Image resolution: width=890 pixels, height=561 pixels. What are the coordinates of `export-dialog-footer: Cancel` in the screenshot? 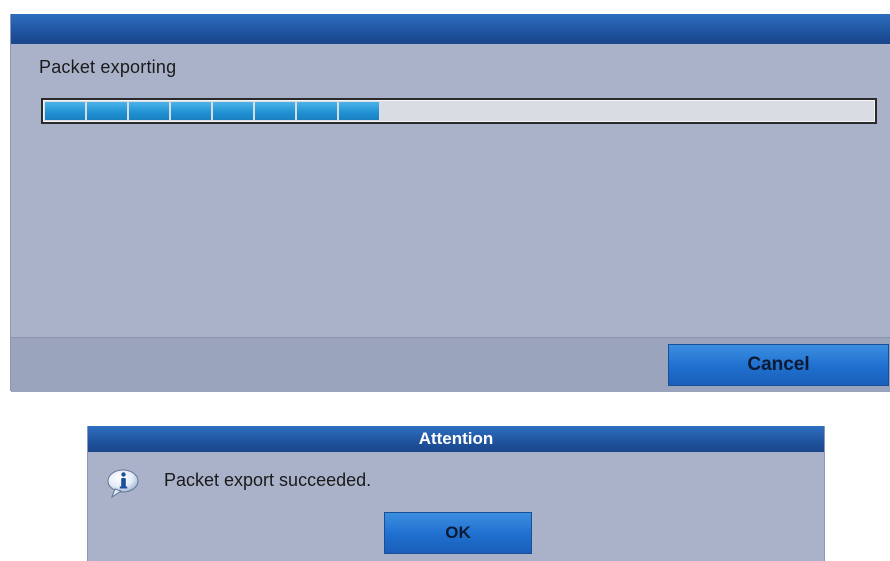 It's located at (450, 364).